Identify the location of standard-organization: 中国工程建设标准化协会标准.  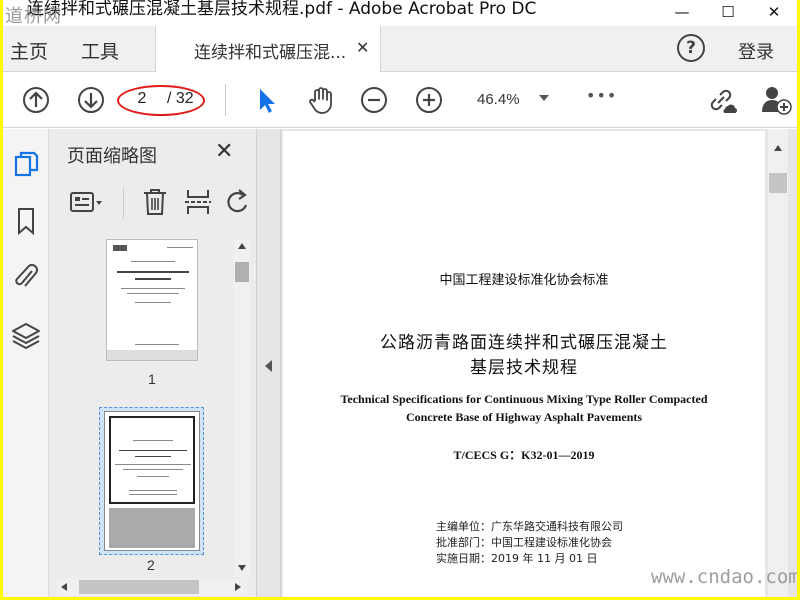
(524, 280).